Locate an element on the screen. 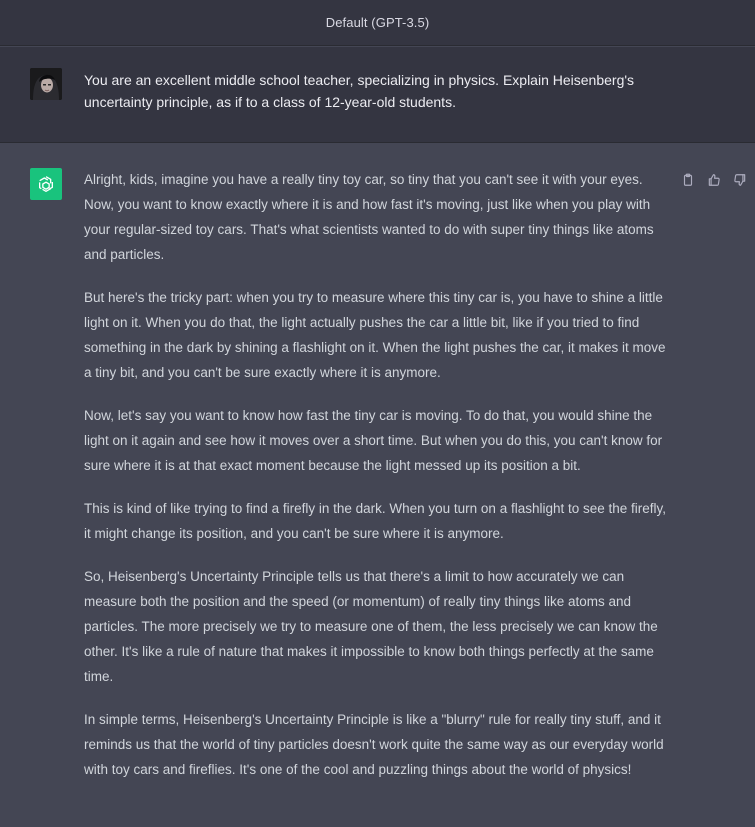 This screenshot has height=827, width=755. thumbs-up-icon is located at coordinates (714, 180).